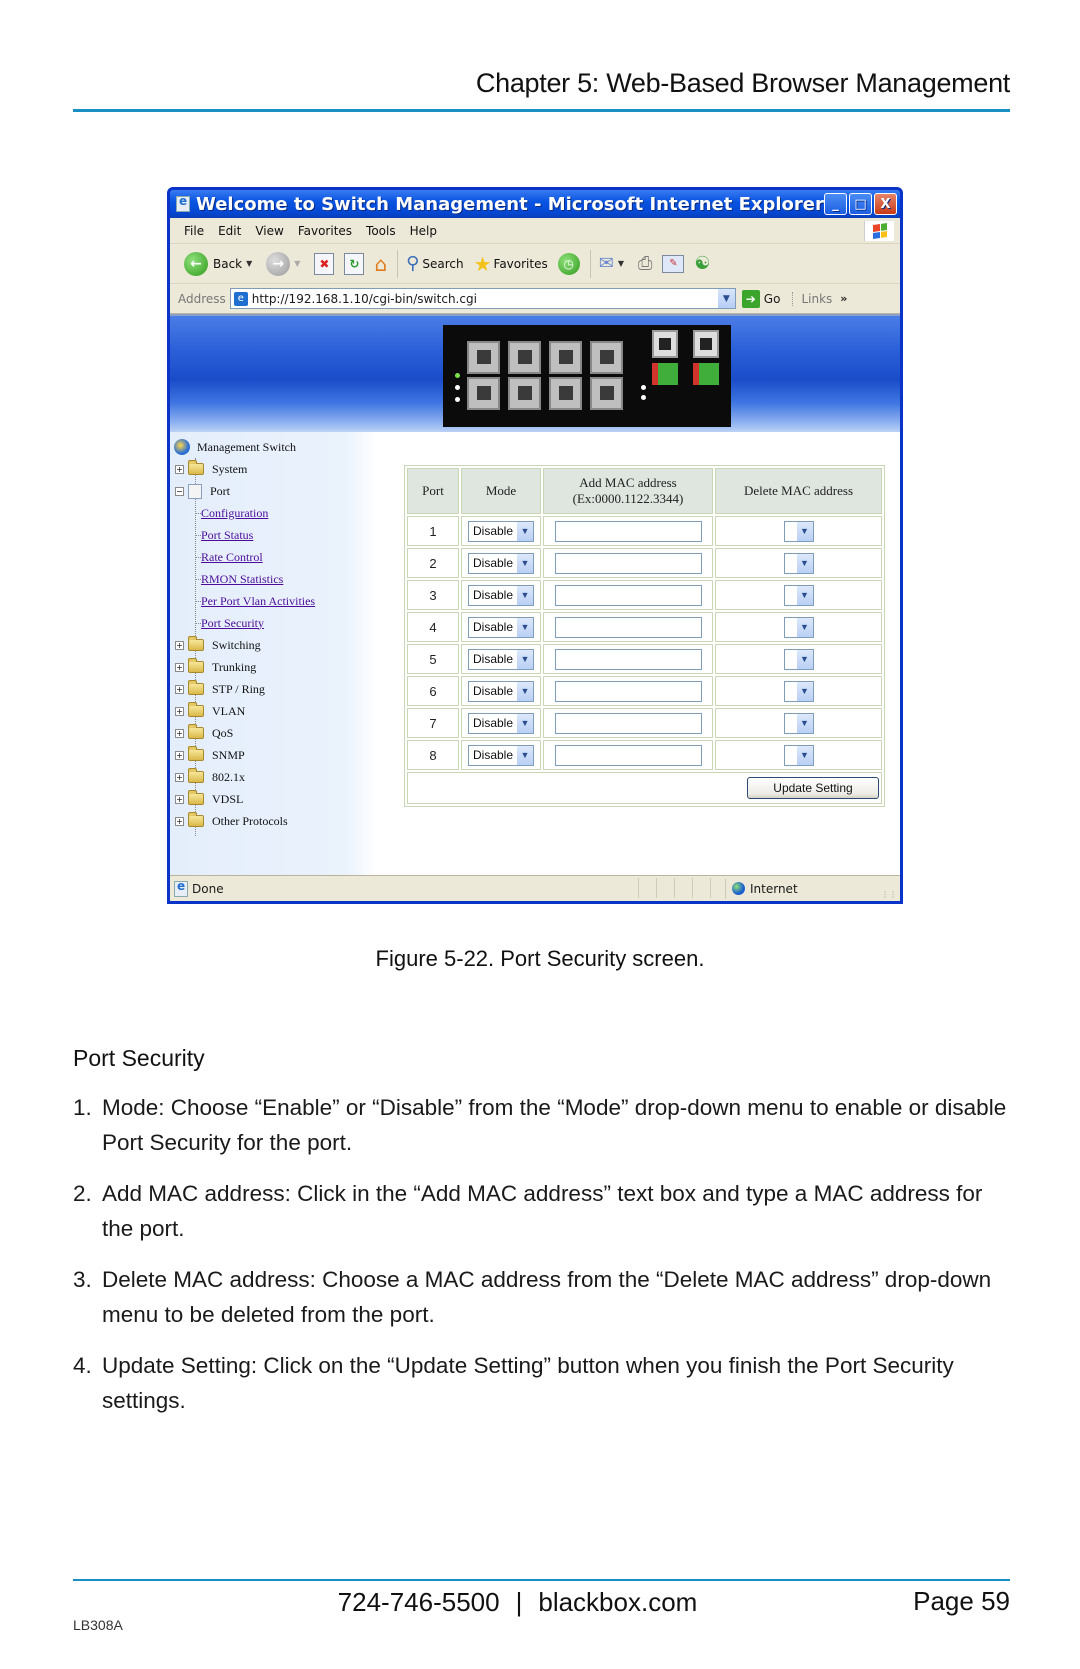 This screenshot has height=1669, width=1080. Describe the element at coordinates (273, 535) in the screenshot. I see `tree-leaf-port-status: Port Status` at that location.